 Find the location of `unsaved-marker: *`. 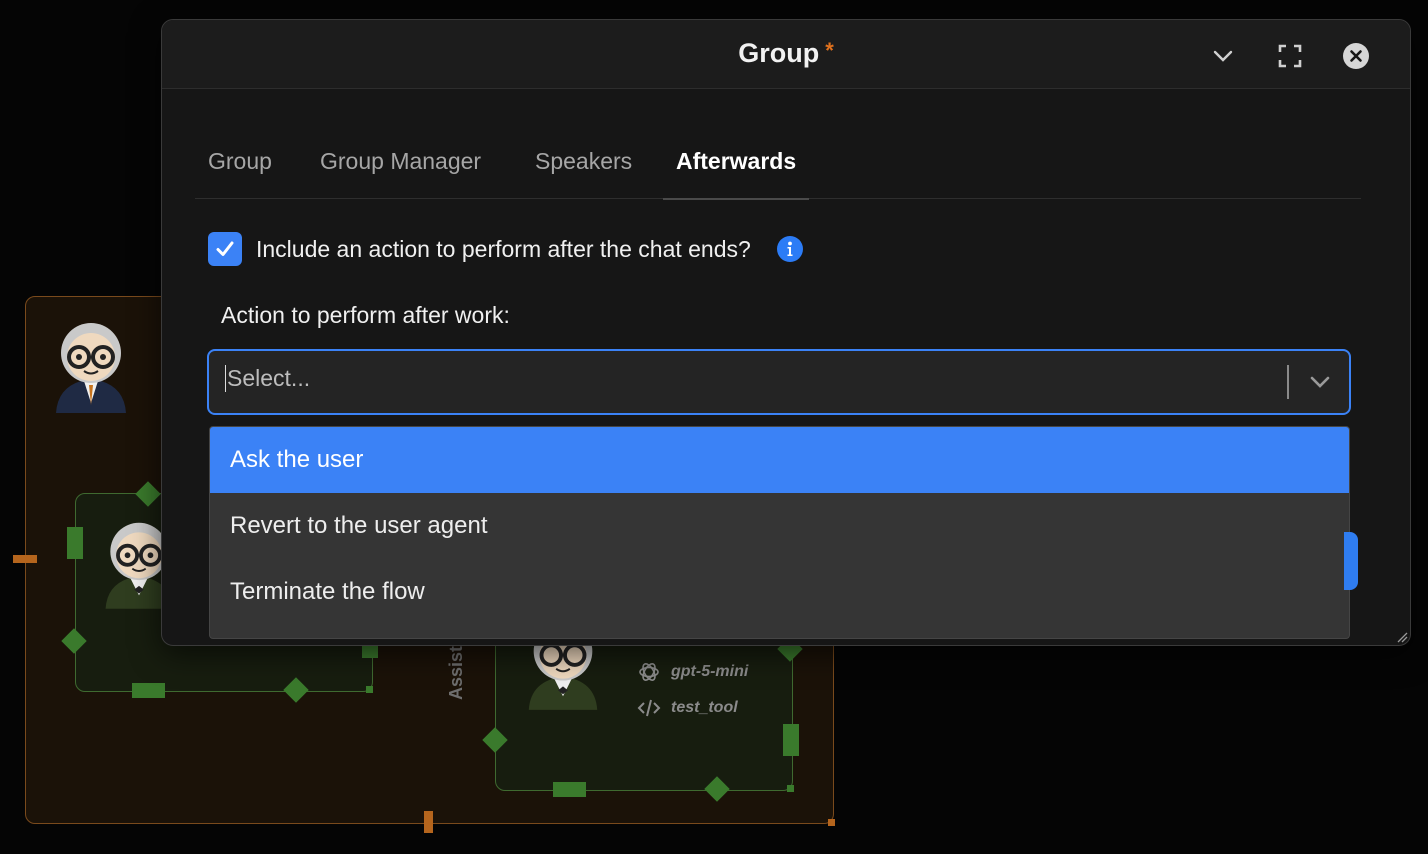

unsaved-marker: * is located at coordinates (829, 50).